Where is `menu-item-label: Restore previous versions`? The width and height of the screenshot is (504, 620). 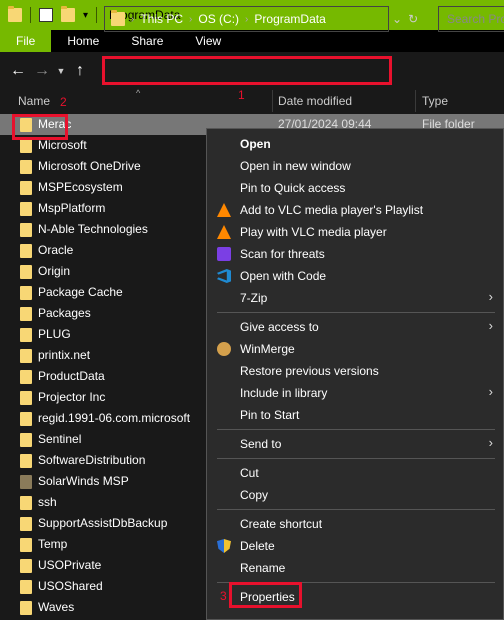
menu-item-label: Restore previous versions is located at coordinates (309, 371).